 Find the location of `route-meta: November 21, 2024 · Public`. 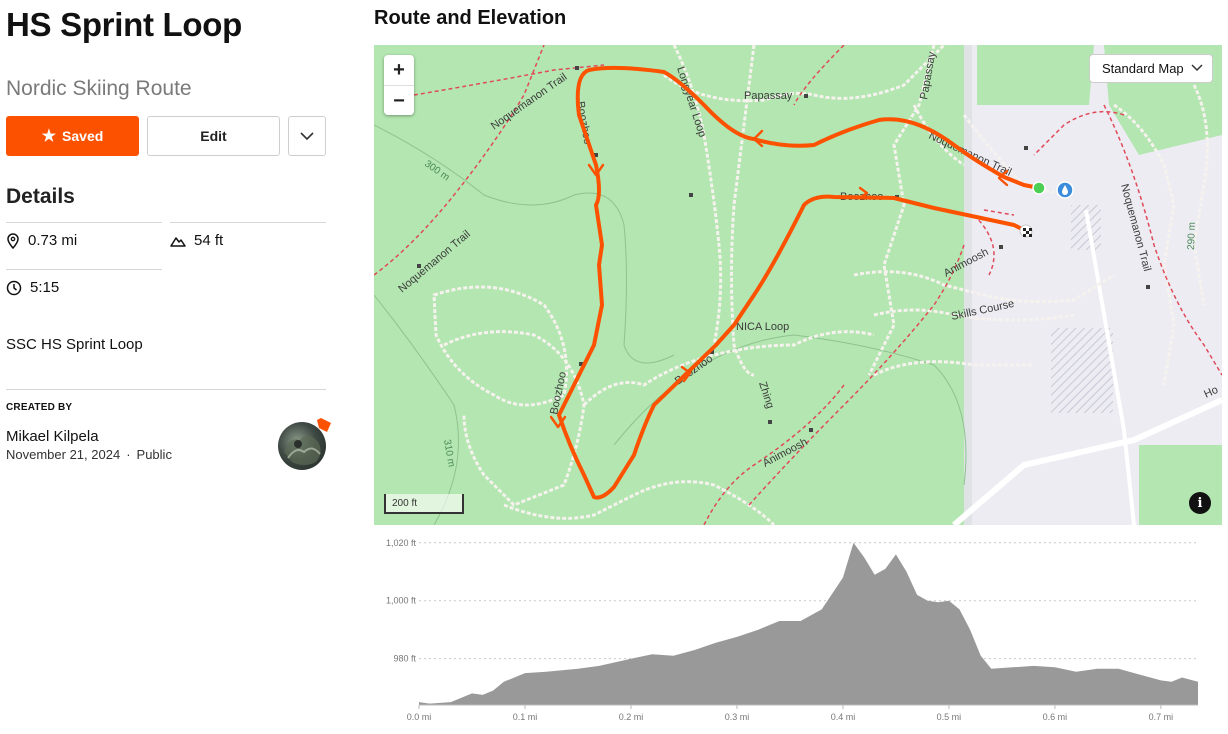

route-meta: November 21, 2024 · Public is located at coordinates (89, 454).